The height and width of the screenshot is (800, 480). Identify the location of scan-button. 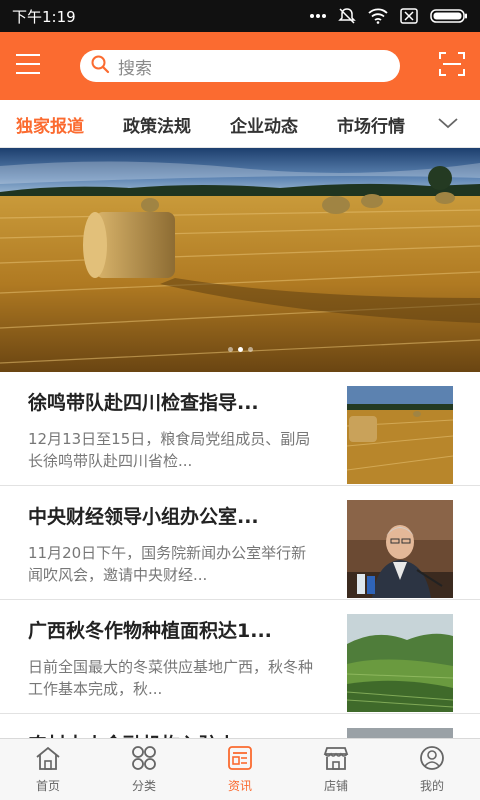
(452, 66).